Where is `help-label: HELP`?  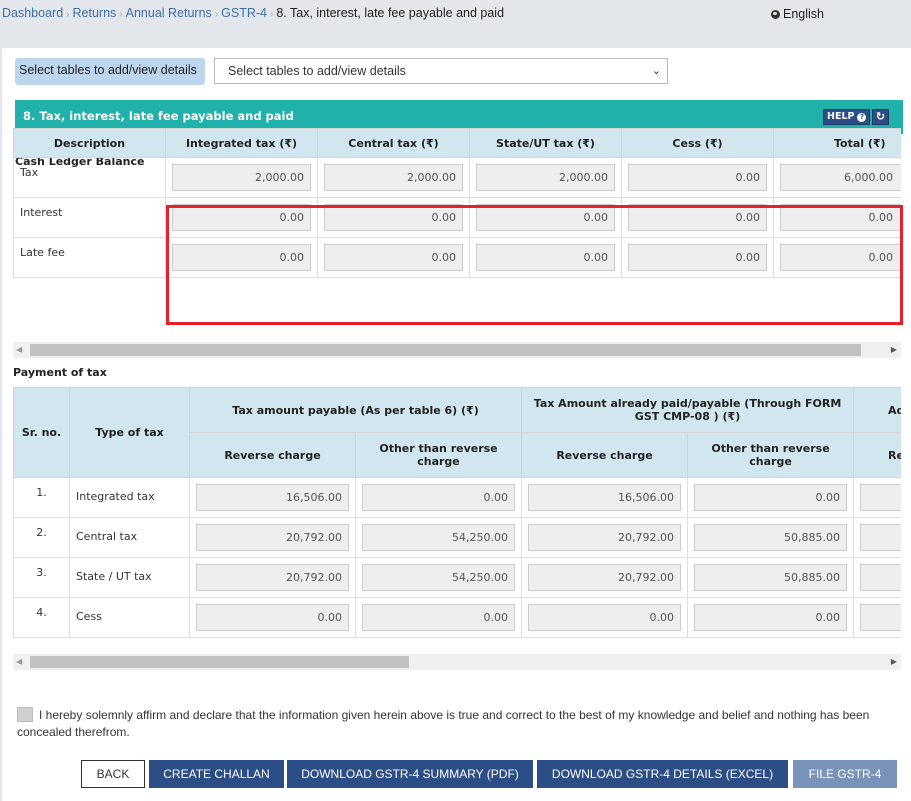
help-label: HELP is located at coordinates (841, 116).